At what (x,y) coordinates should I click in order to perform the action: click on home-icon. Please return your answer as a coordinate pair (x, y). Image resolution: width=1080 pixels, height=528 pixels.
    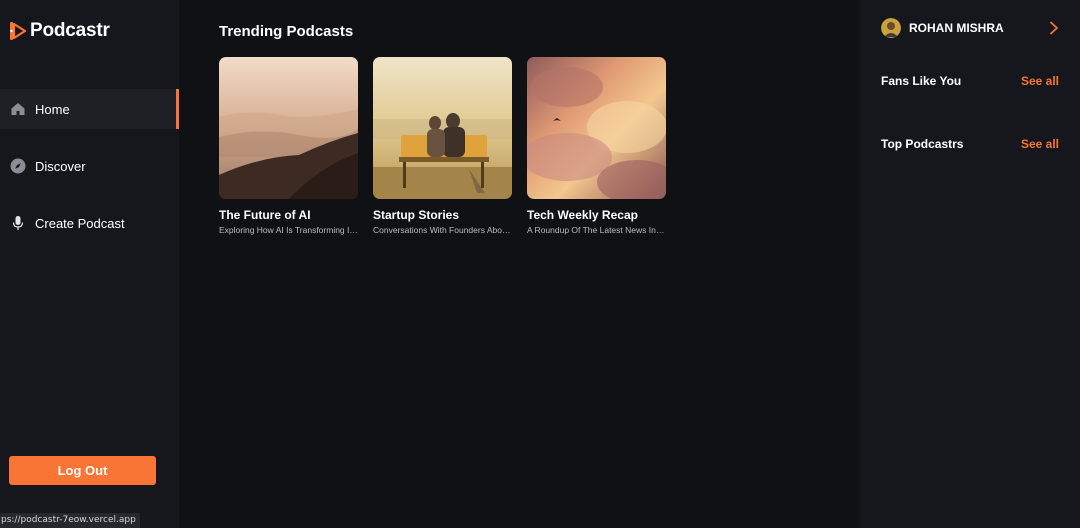
    Looking at the image, I should click on (18, 109).